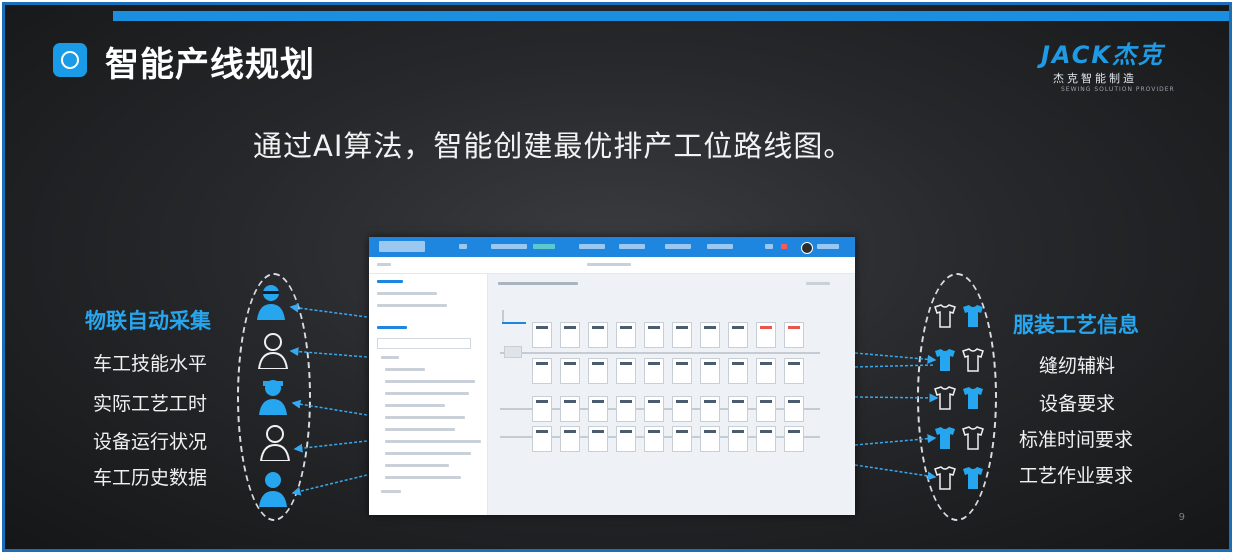  Describe the element at coordinates (70, 60) in the screenshot. I see `ai-chip-icon` at that location.